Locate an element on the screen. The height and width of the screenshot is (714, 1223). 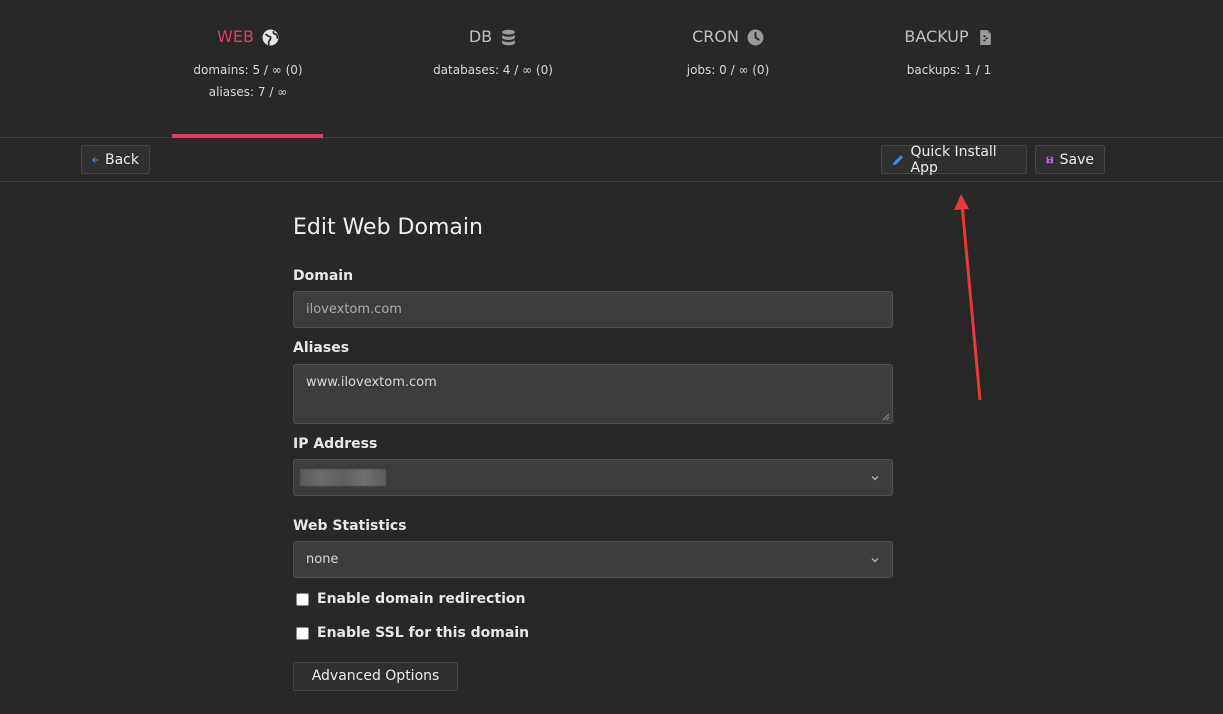
tab-cron-stat: jobs: 0 / ∞ (0) is located at coordinates (728, 70).